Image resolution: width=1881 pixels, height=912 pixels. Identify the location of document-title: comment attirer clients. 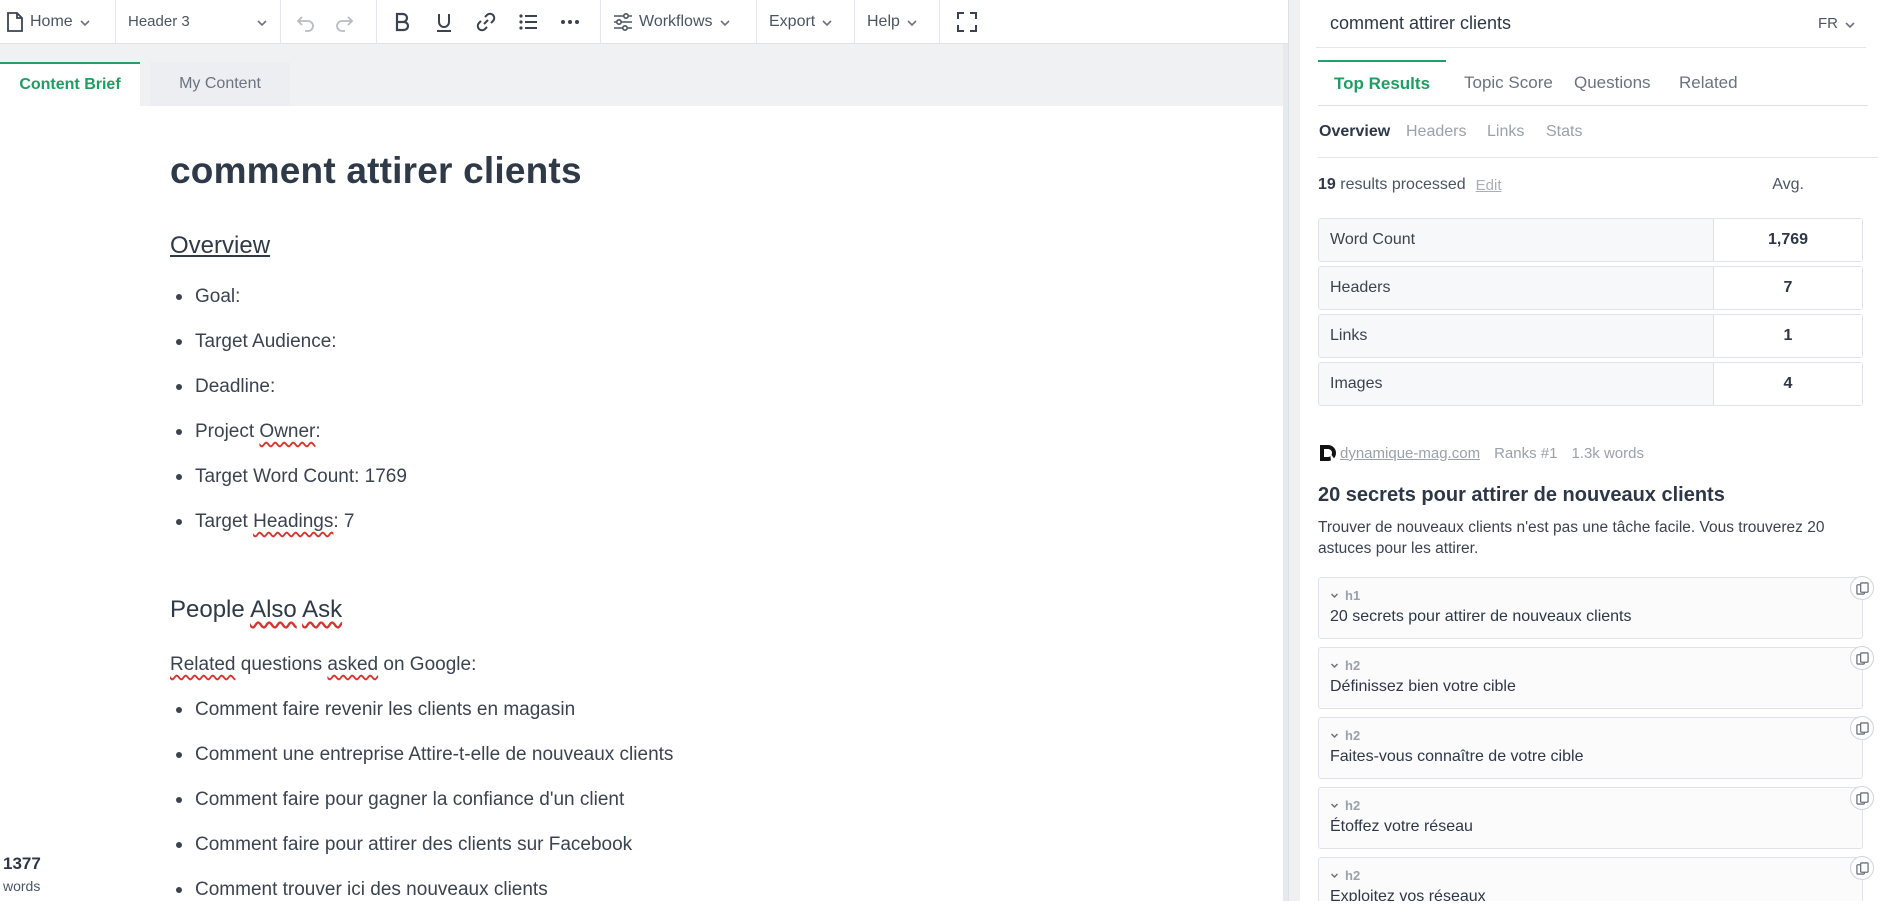
(376, 170).